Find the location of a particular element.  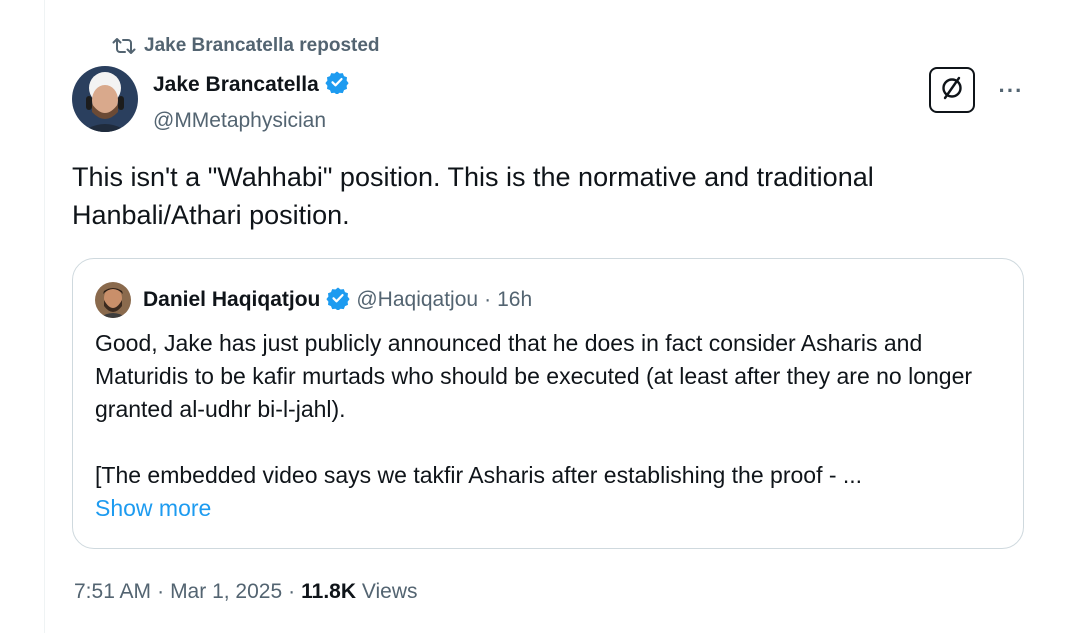

more-horizontal-icon: ··· is located at coordinates (1011, 90).